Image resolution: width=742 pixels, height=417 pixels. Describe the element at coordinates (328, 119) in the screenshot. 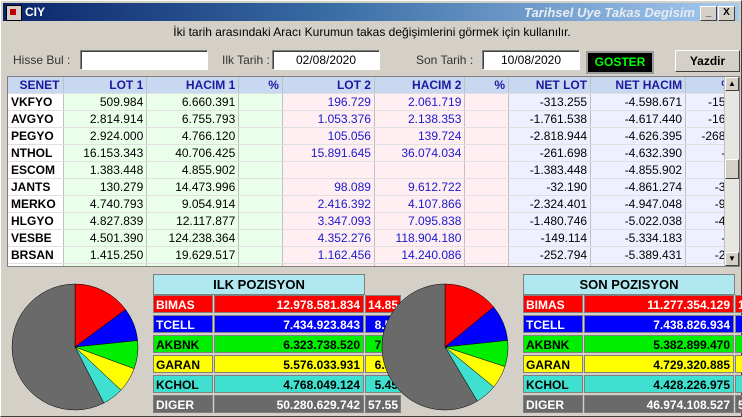

I see `grid-cell: 1.053.376` at that location.